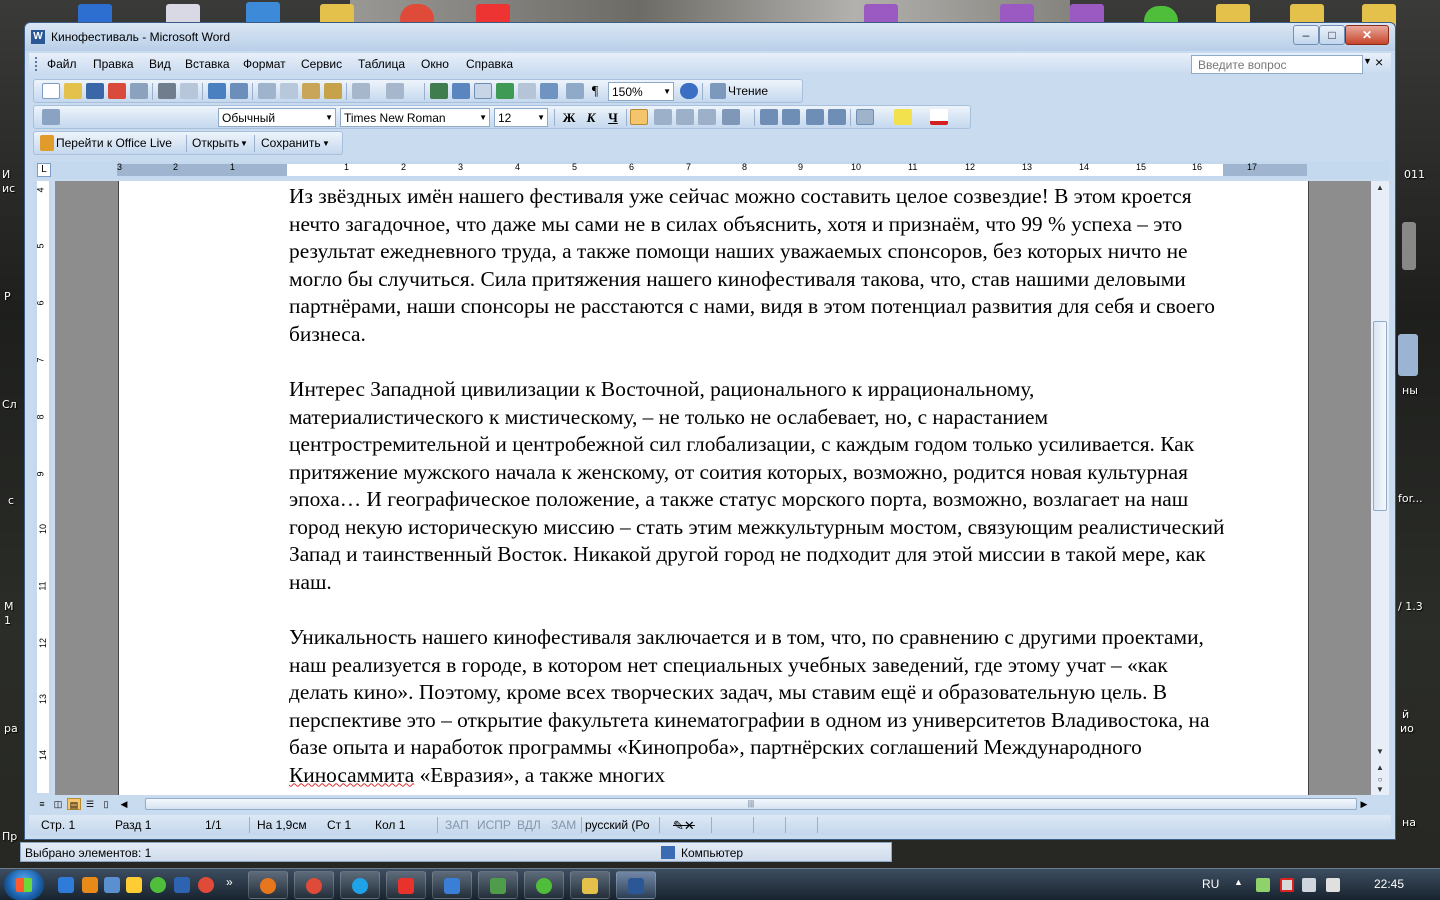  Describe the element at coordinates (51, 91) in the screenshot. I see `new-document-icon` at that location.